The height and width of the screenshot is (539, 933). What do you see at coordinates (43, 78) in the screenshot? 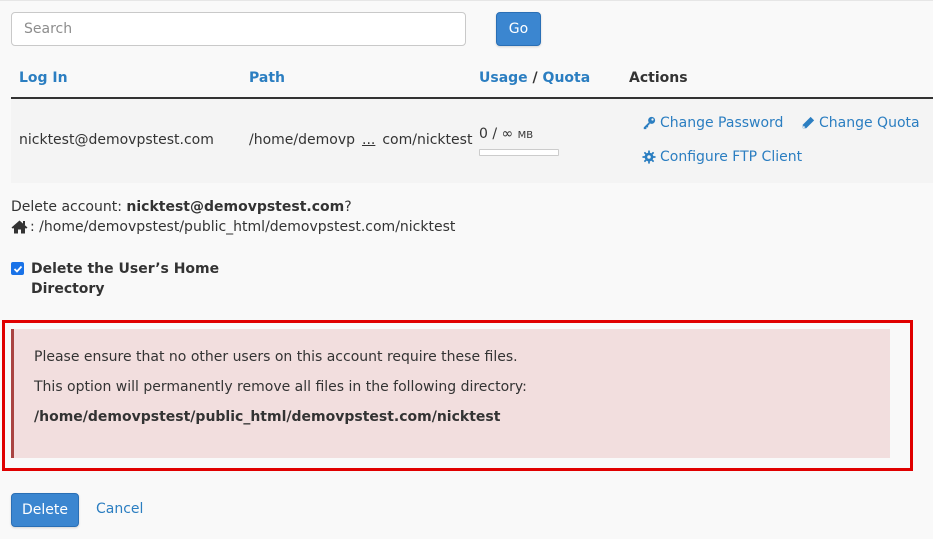
I see `column-header-login: Log In` at bounding box center [43, 78].